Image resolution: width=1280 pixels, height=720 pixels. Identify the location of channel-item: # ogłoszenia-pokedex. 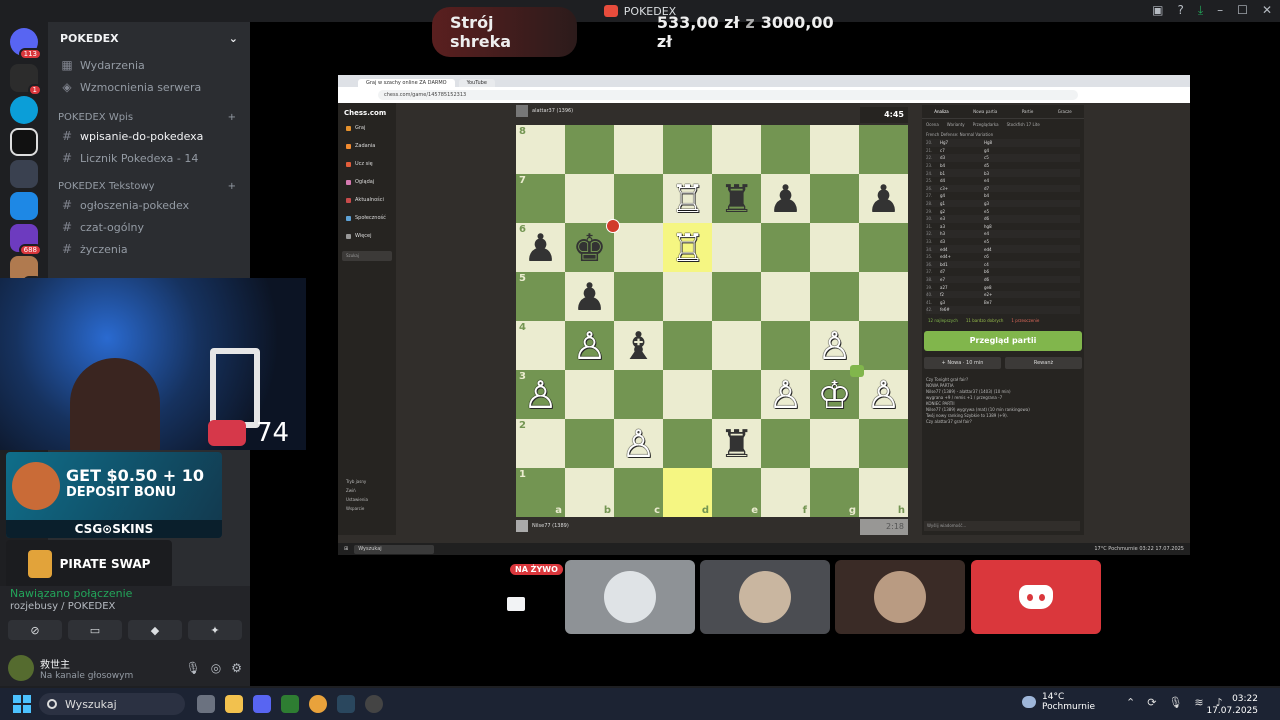
(149, 205).